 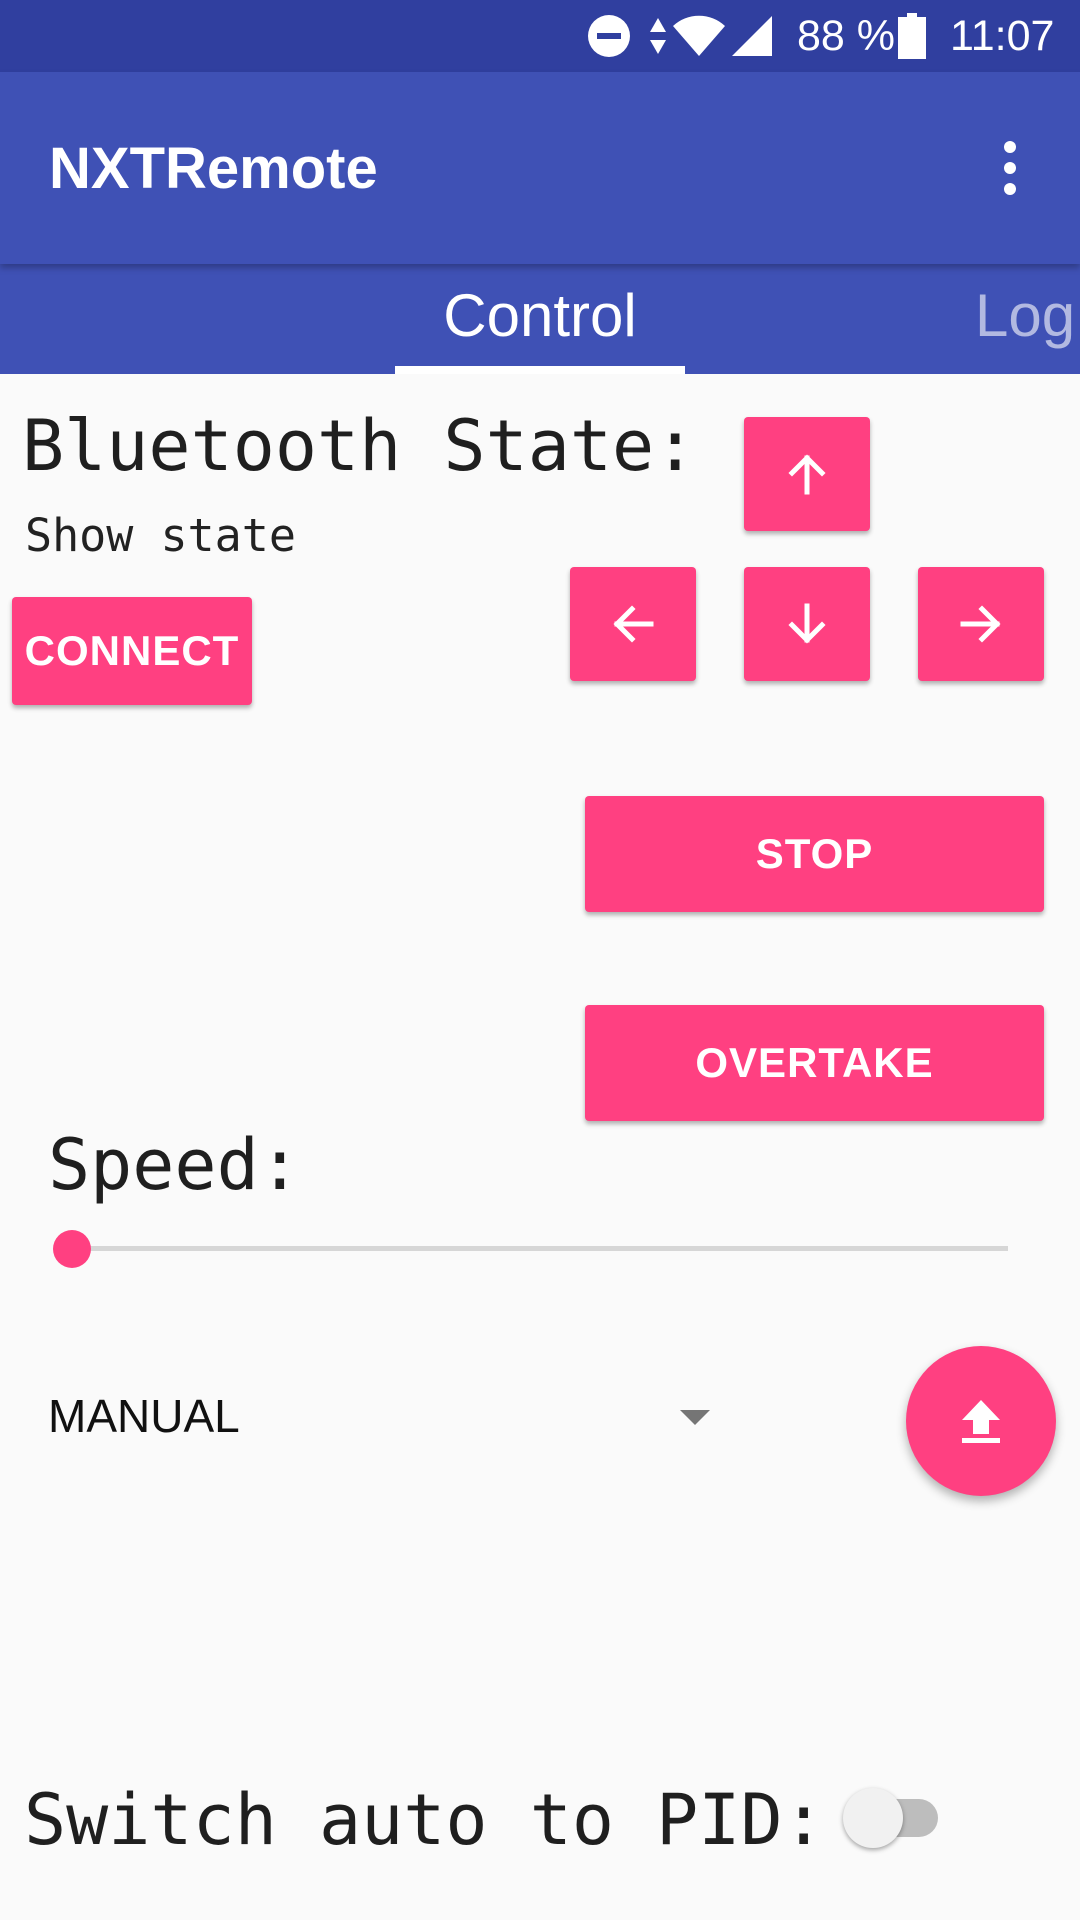 I want to click on tab-log: Log, so click(x=1027, y=315).